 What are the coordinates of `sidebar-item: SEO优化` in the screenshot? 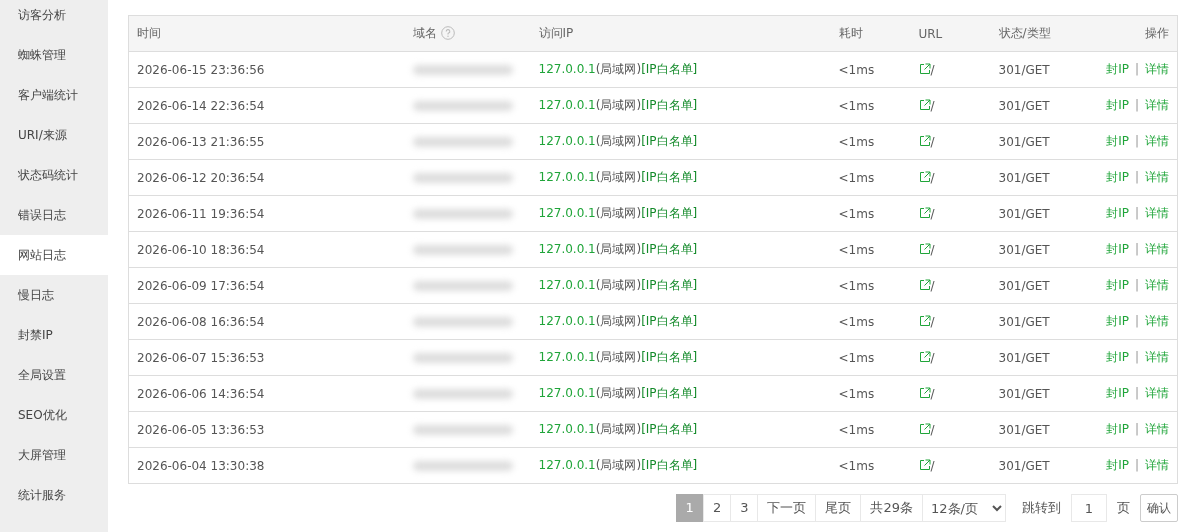 It's located at (54, 415).